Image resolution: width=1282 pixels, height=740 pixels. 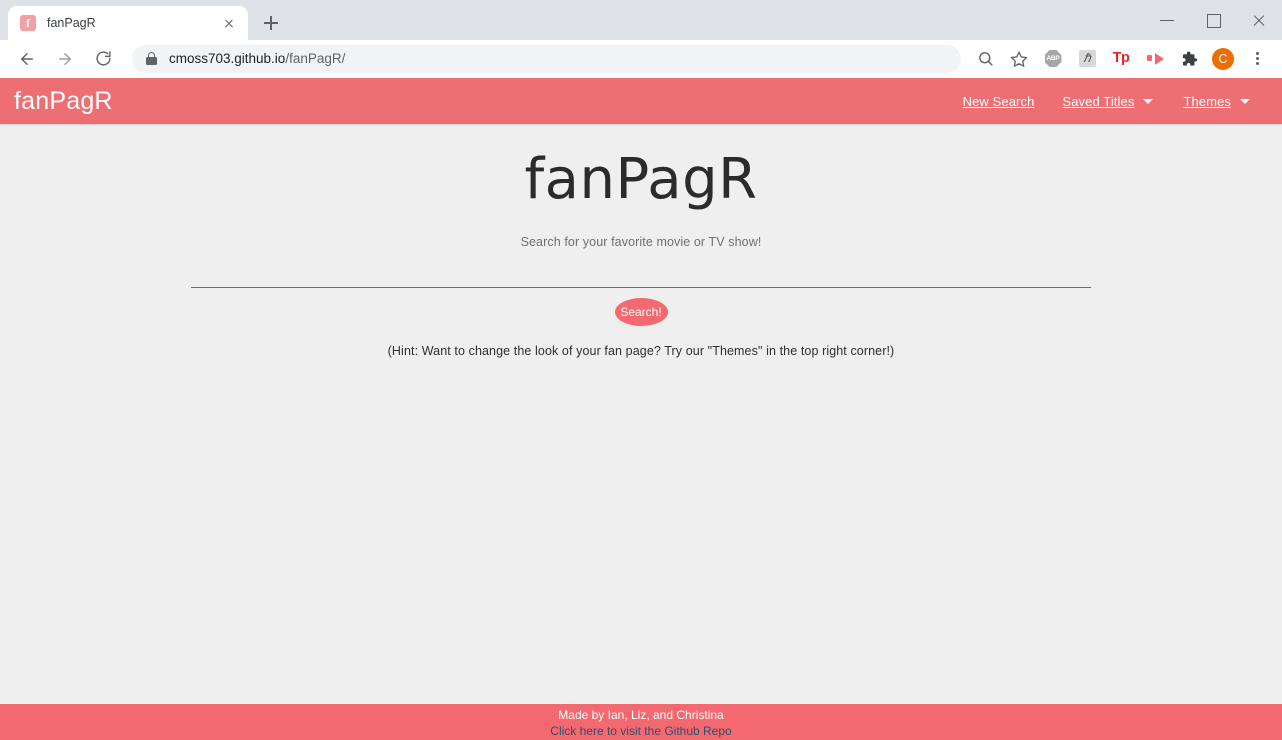 I want to click on play-arrow-icon, so click(x=1155, y=58).